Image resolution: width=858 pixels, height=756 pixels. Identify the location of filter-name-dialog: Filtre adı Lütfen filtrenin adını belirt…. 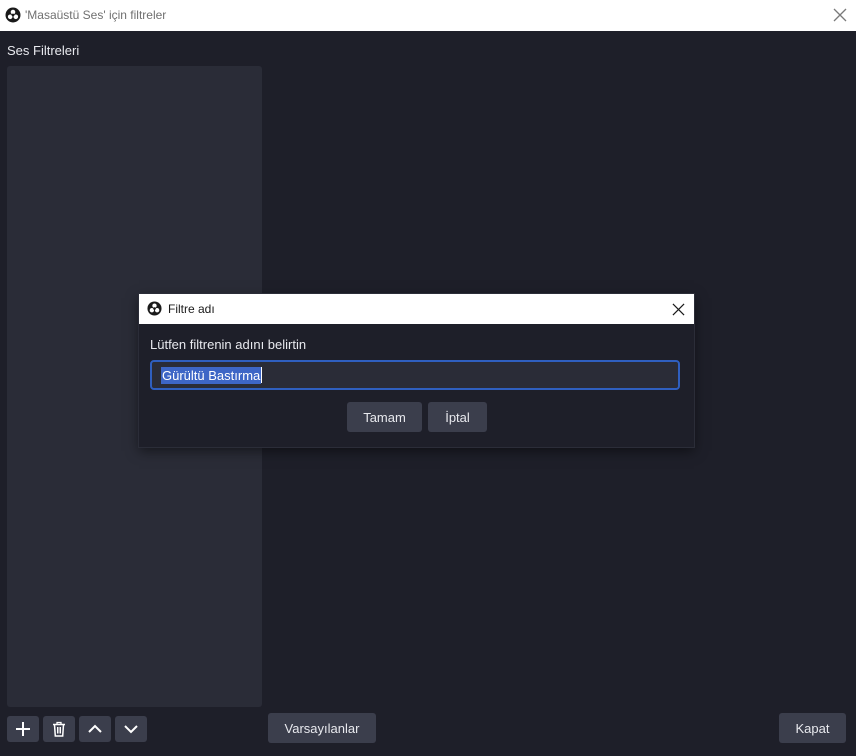
(416, 370).